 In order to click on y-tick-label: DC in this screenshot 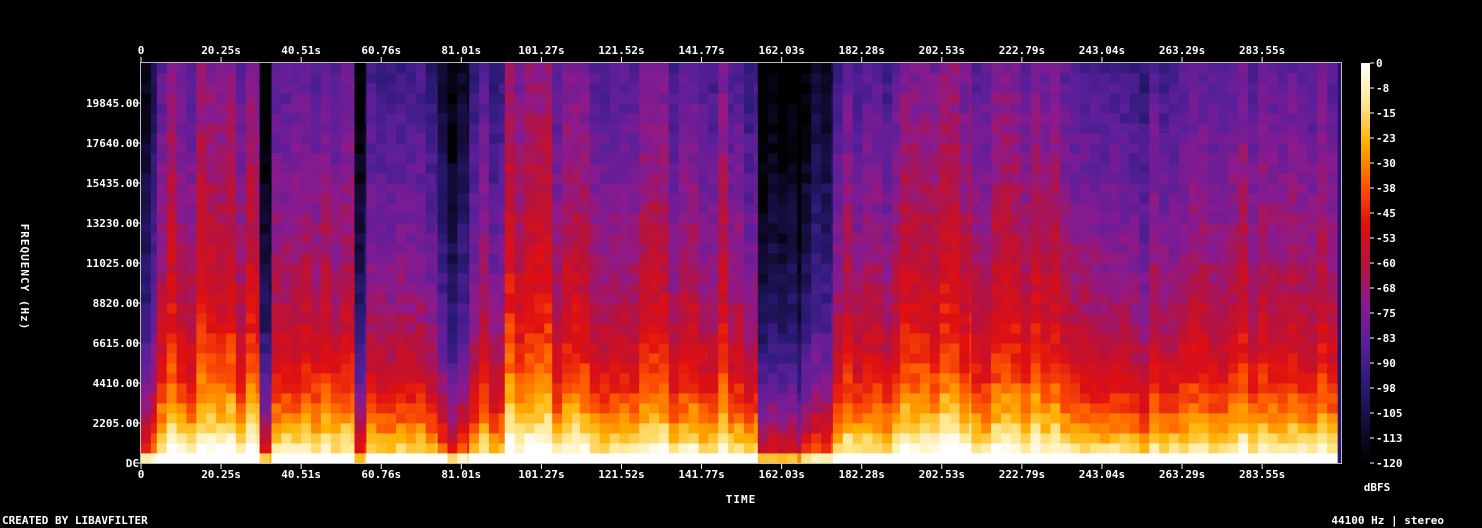, I will do `click(132, 463)`.